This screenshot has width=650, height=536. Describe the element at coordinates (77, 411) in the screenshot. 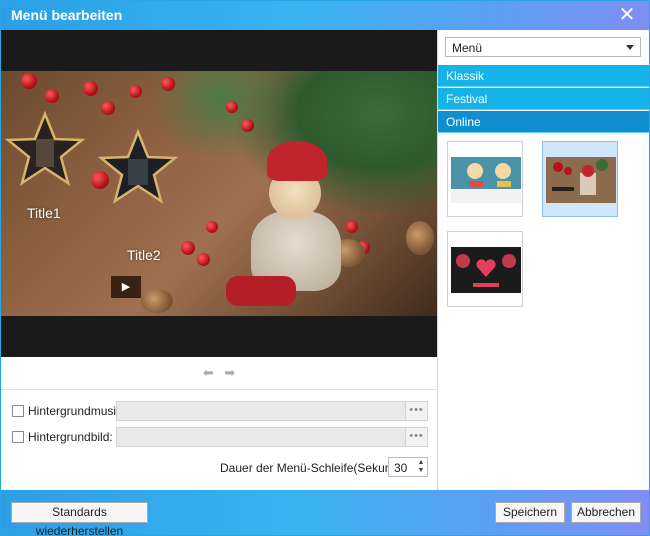

I see `background-music-label: Hintergrundmusik:` at that location.